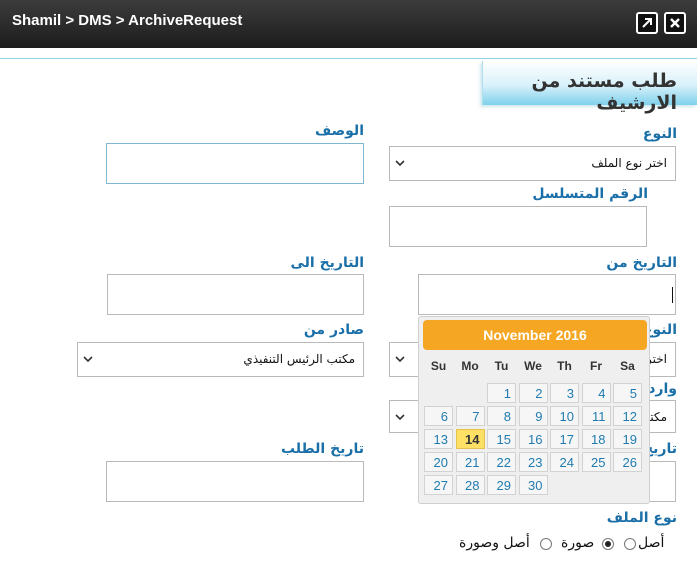 The width and height of the screenshot is (697, 568). What do you see at coordinates (501, 439) in the screenshot?
I see `calendar-day: 15` at bounding box center [501, 439].